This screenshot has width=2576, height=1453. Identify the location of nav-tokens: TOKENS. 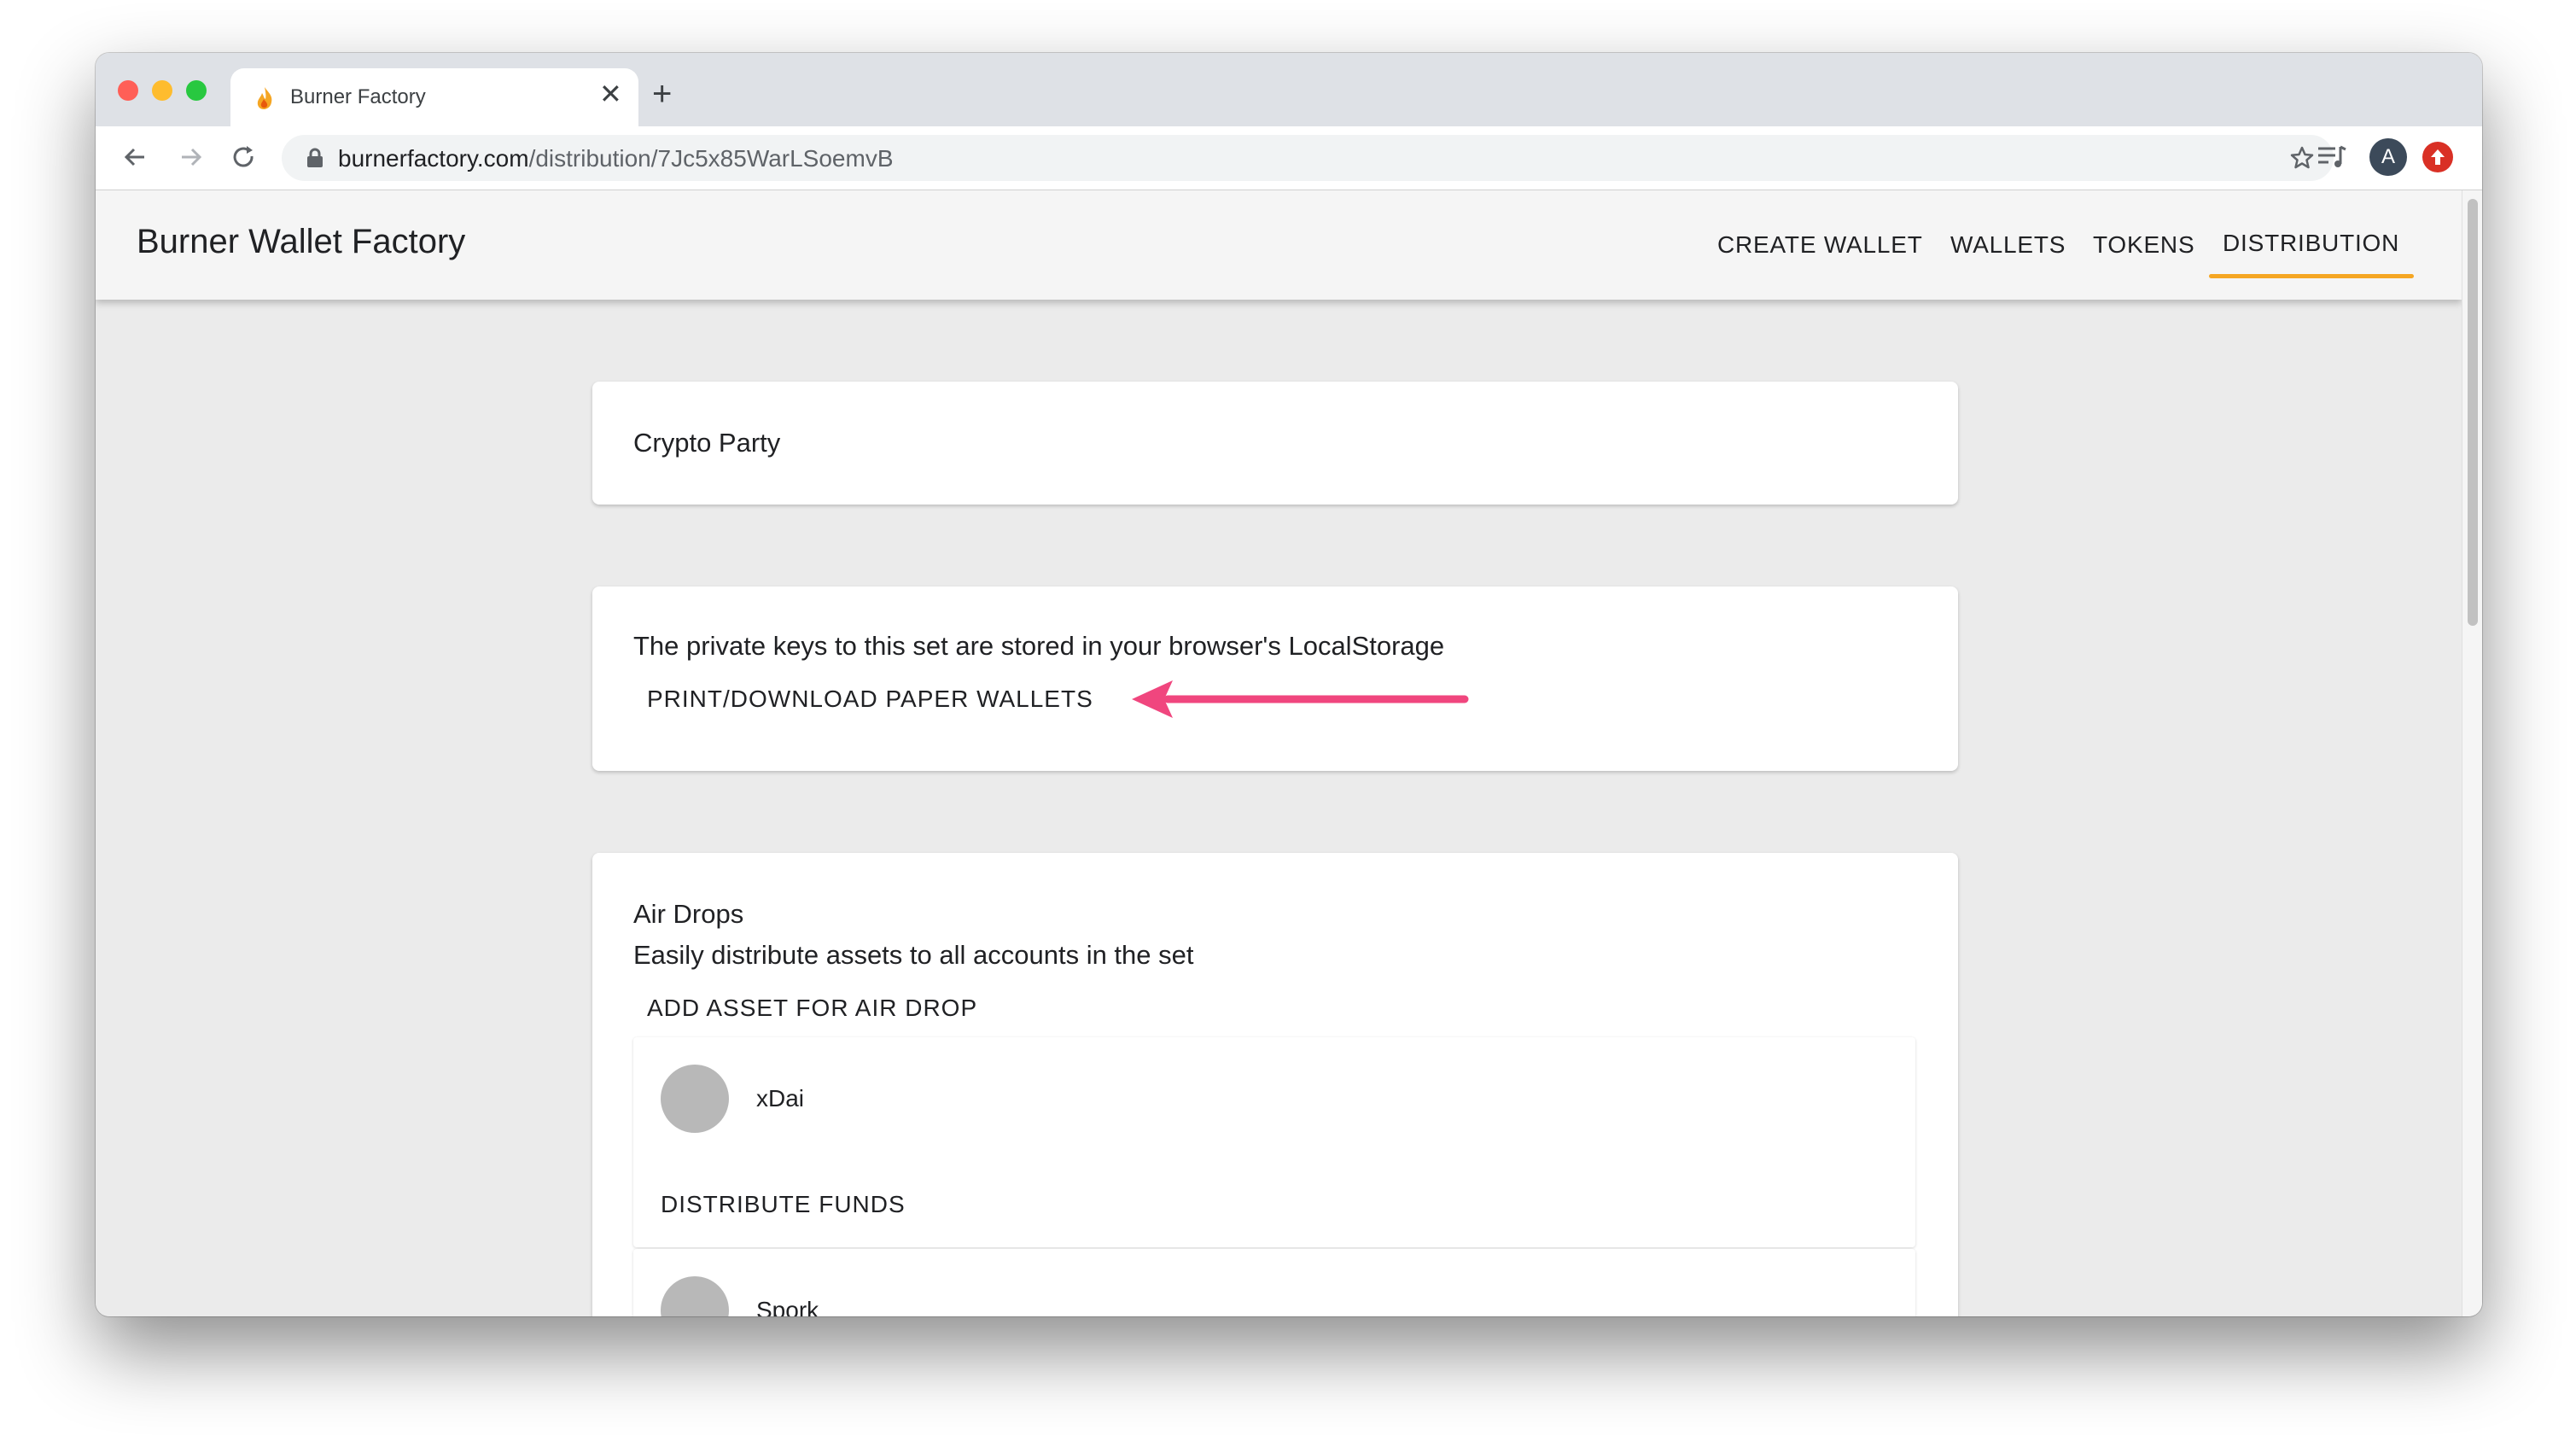
(2143, 245).